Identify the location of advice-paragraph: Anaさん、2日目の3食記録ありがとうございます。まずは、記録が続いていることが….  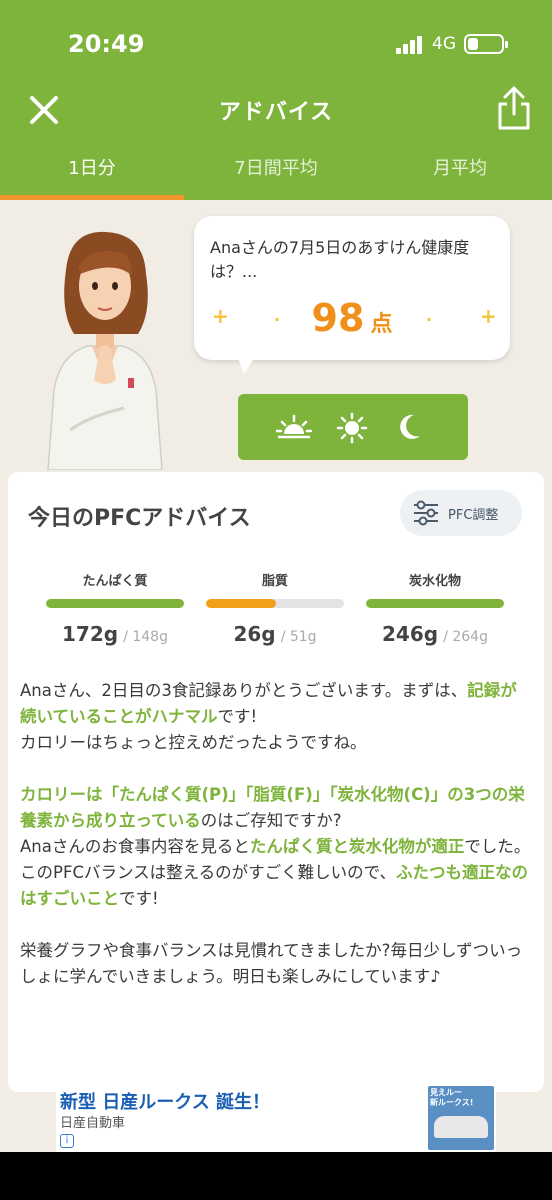
(276, 717).